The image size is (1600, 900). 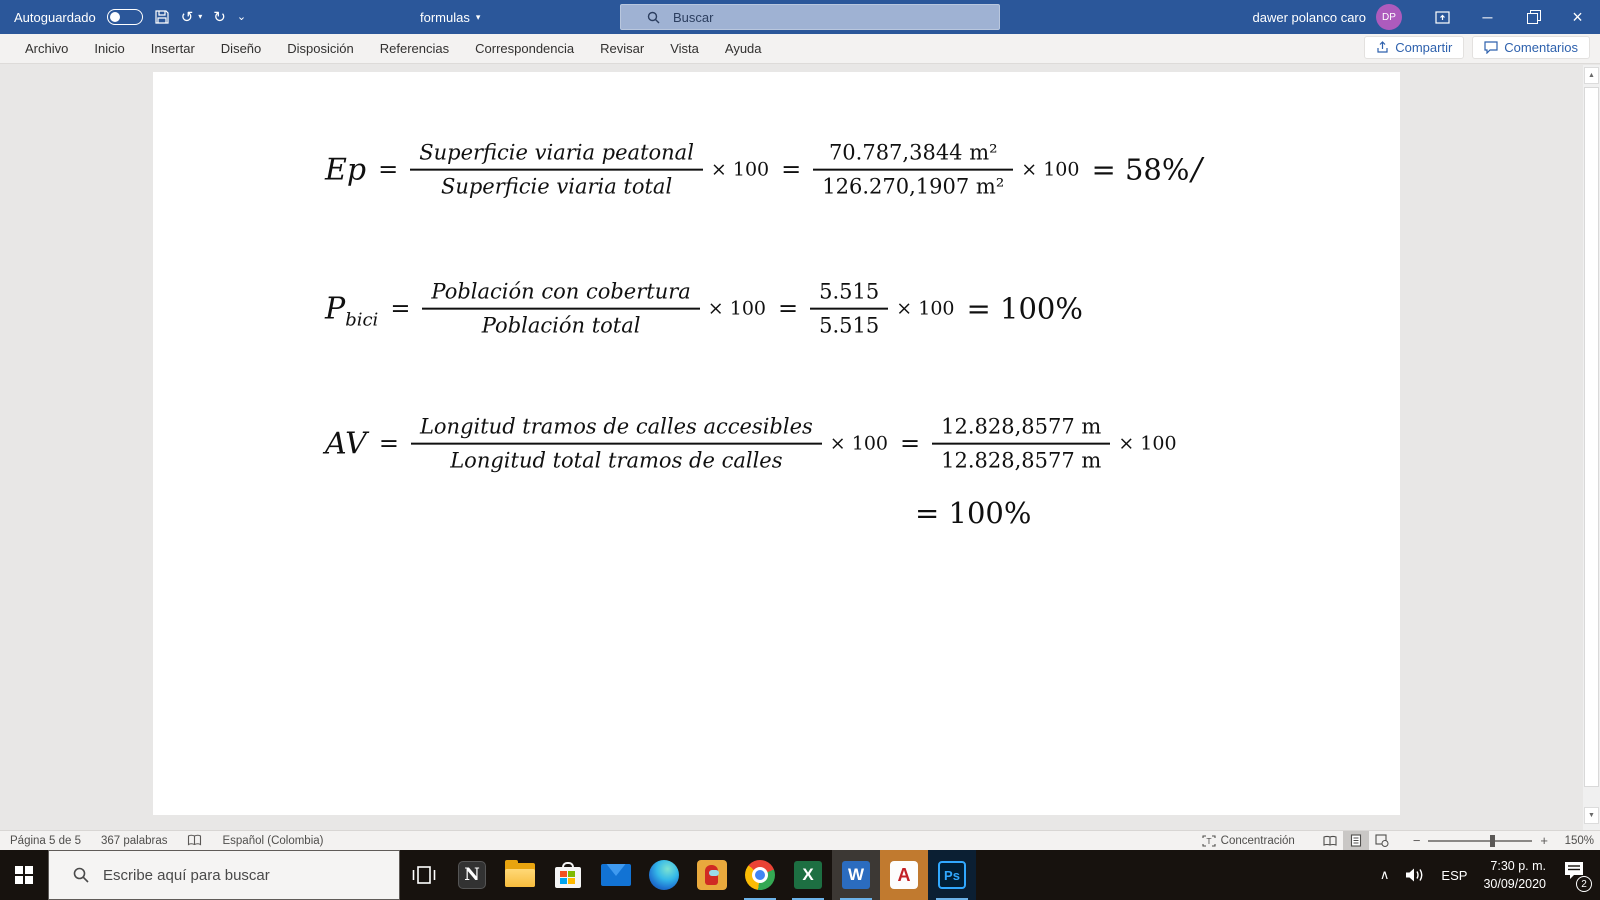 What do you see at coordinates (1514, 875) in the screenshot?
I see `clock: 7:30 p. m. 30/09/2020` at bounding box center [1514, 875].